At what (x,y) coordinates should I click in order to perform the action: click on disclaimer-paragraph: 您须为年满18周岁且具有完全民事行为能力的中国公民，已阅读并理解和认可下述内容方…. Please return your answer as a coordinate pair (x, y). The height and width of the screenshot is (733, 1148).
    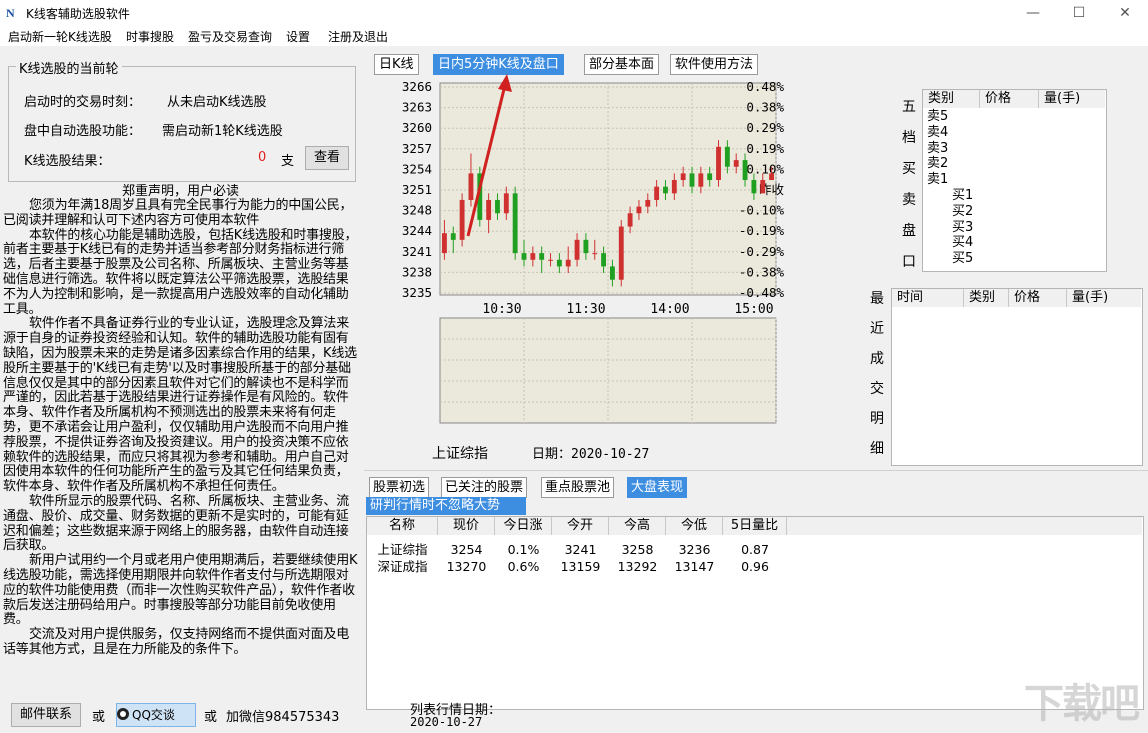
    Looking at the image, I should click on (180, 214).